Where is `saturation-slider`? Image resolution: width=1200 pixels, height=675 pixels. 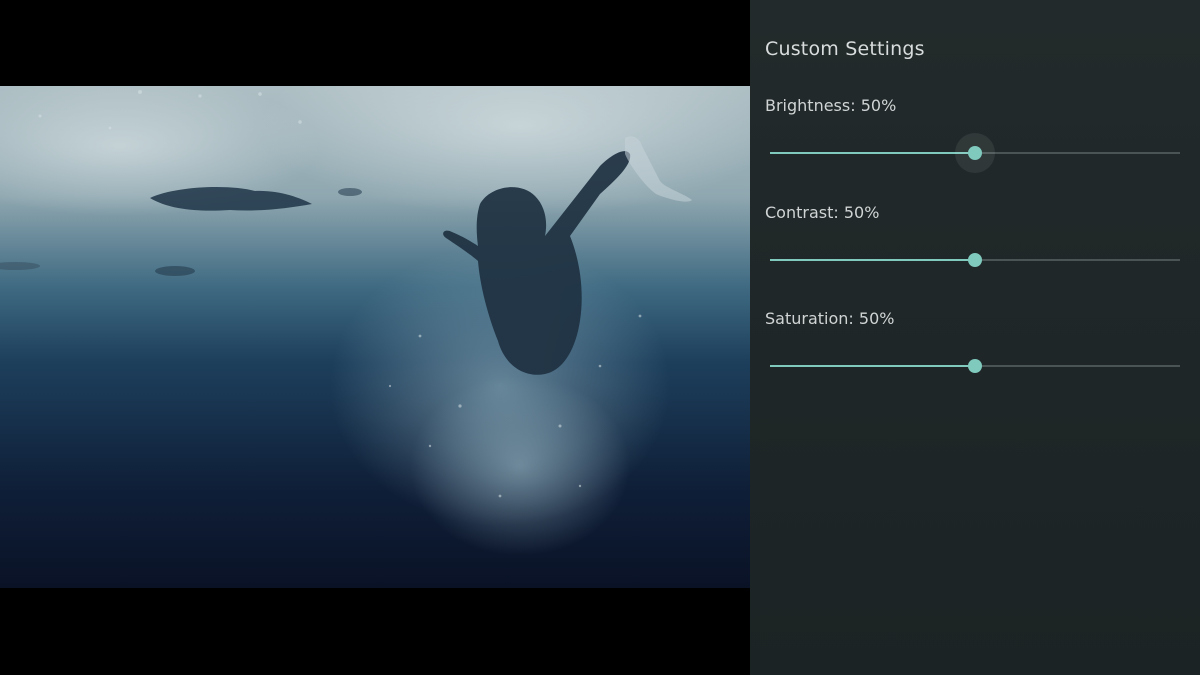
saturation-slider is located at coordinates (975, 366).